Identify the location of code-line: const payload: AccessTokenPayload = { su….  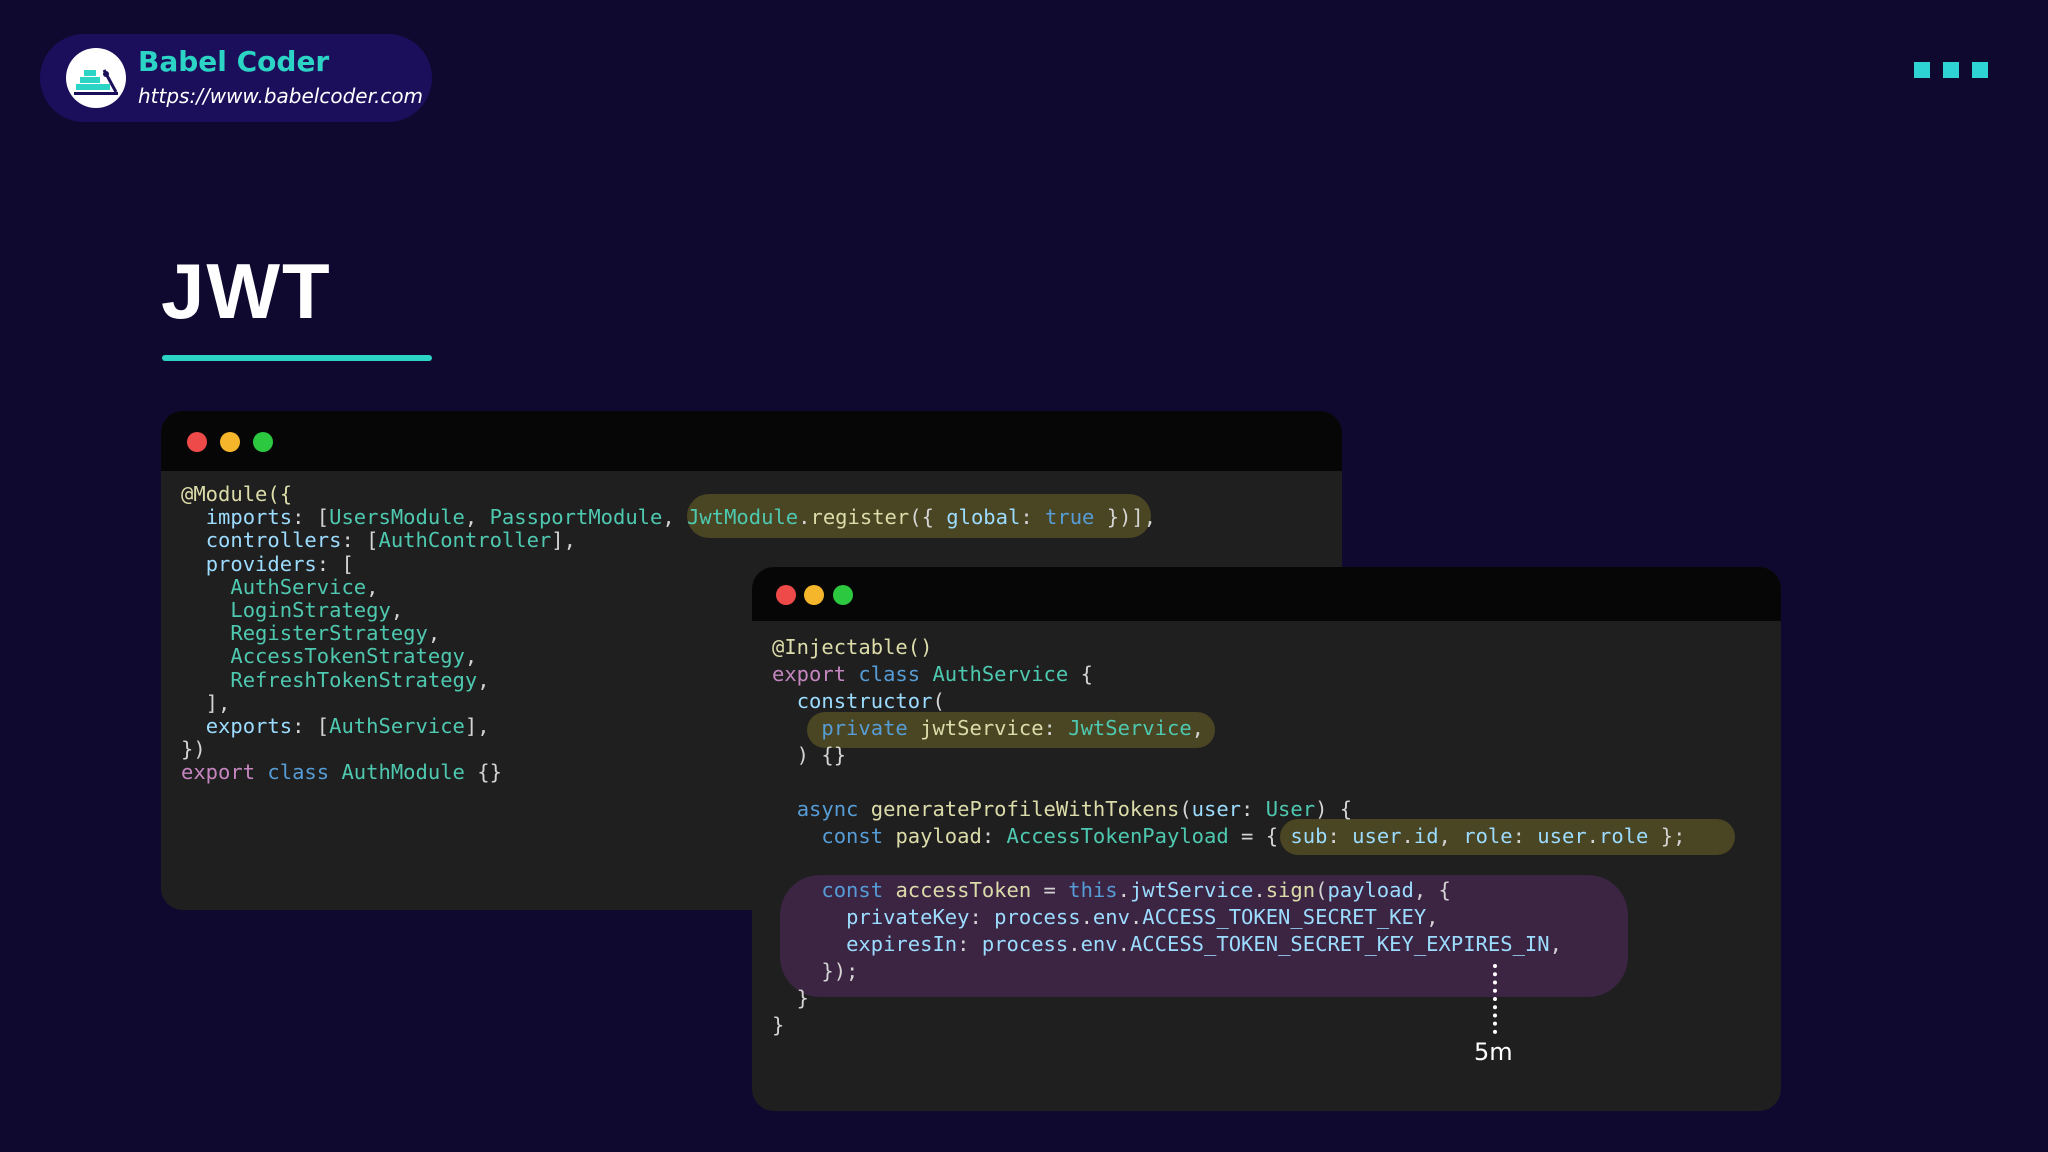
(1228, 836).